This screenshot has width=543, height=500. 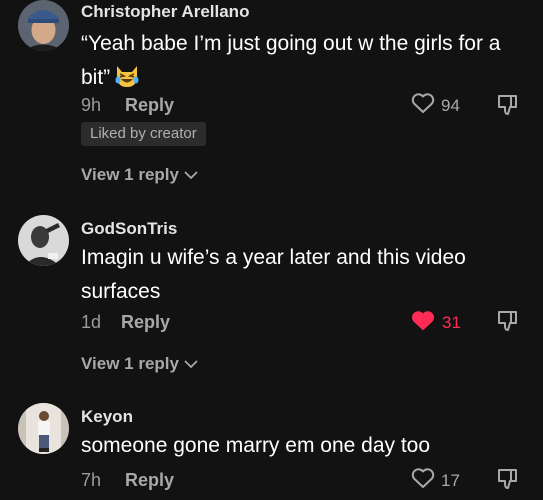 I want to click on comment-time: 7h, so click(x=91, y=480).